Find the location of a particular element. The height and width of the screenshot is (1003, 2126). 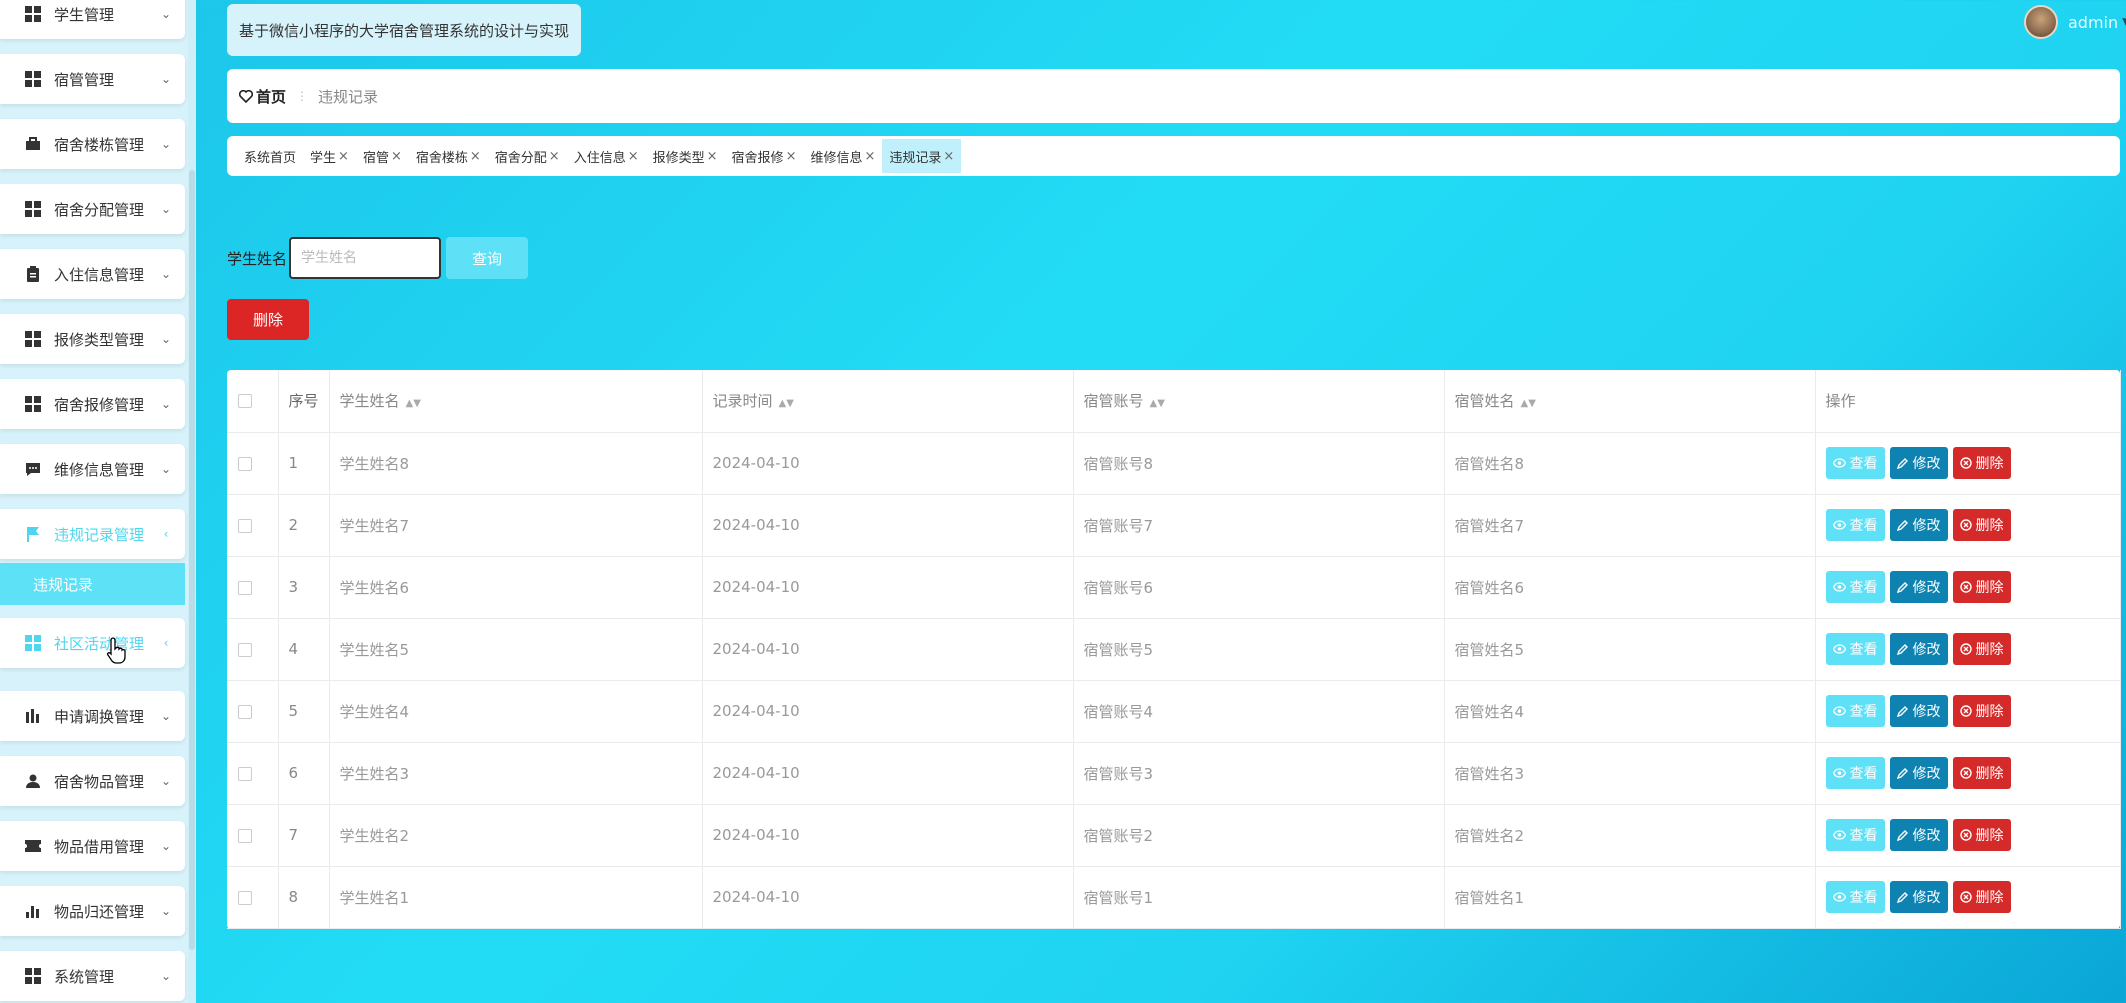

sidebar-item-community: 社区活动管理 ‹ is located at coordinates (92, 643).